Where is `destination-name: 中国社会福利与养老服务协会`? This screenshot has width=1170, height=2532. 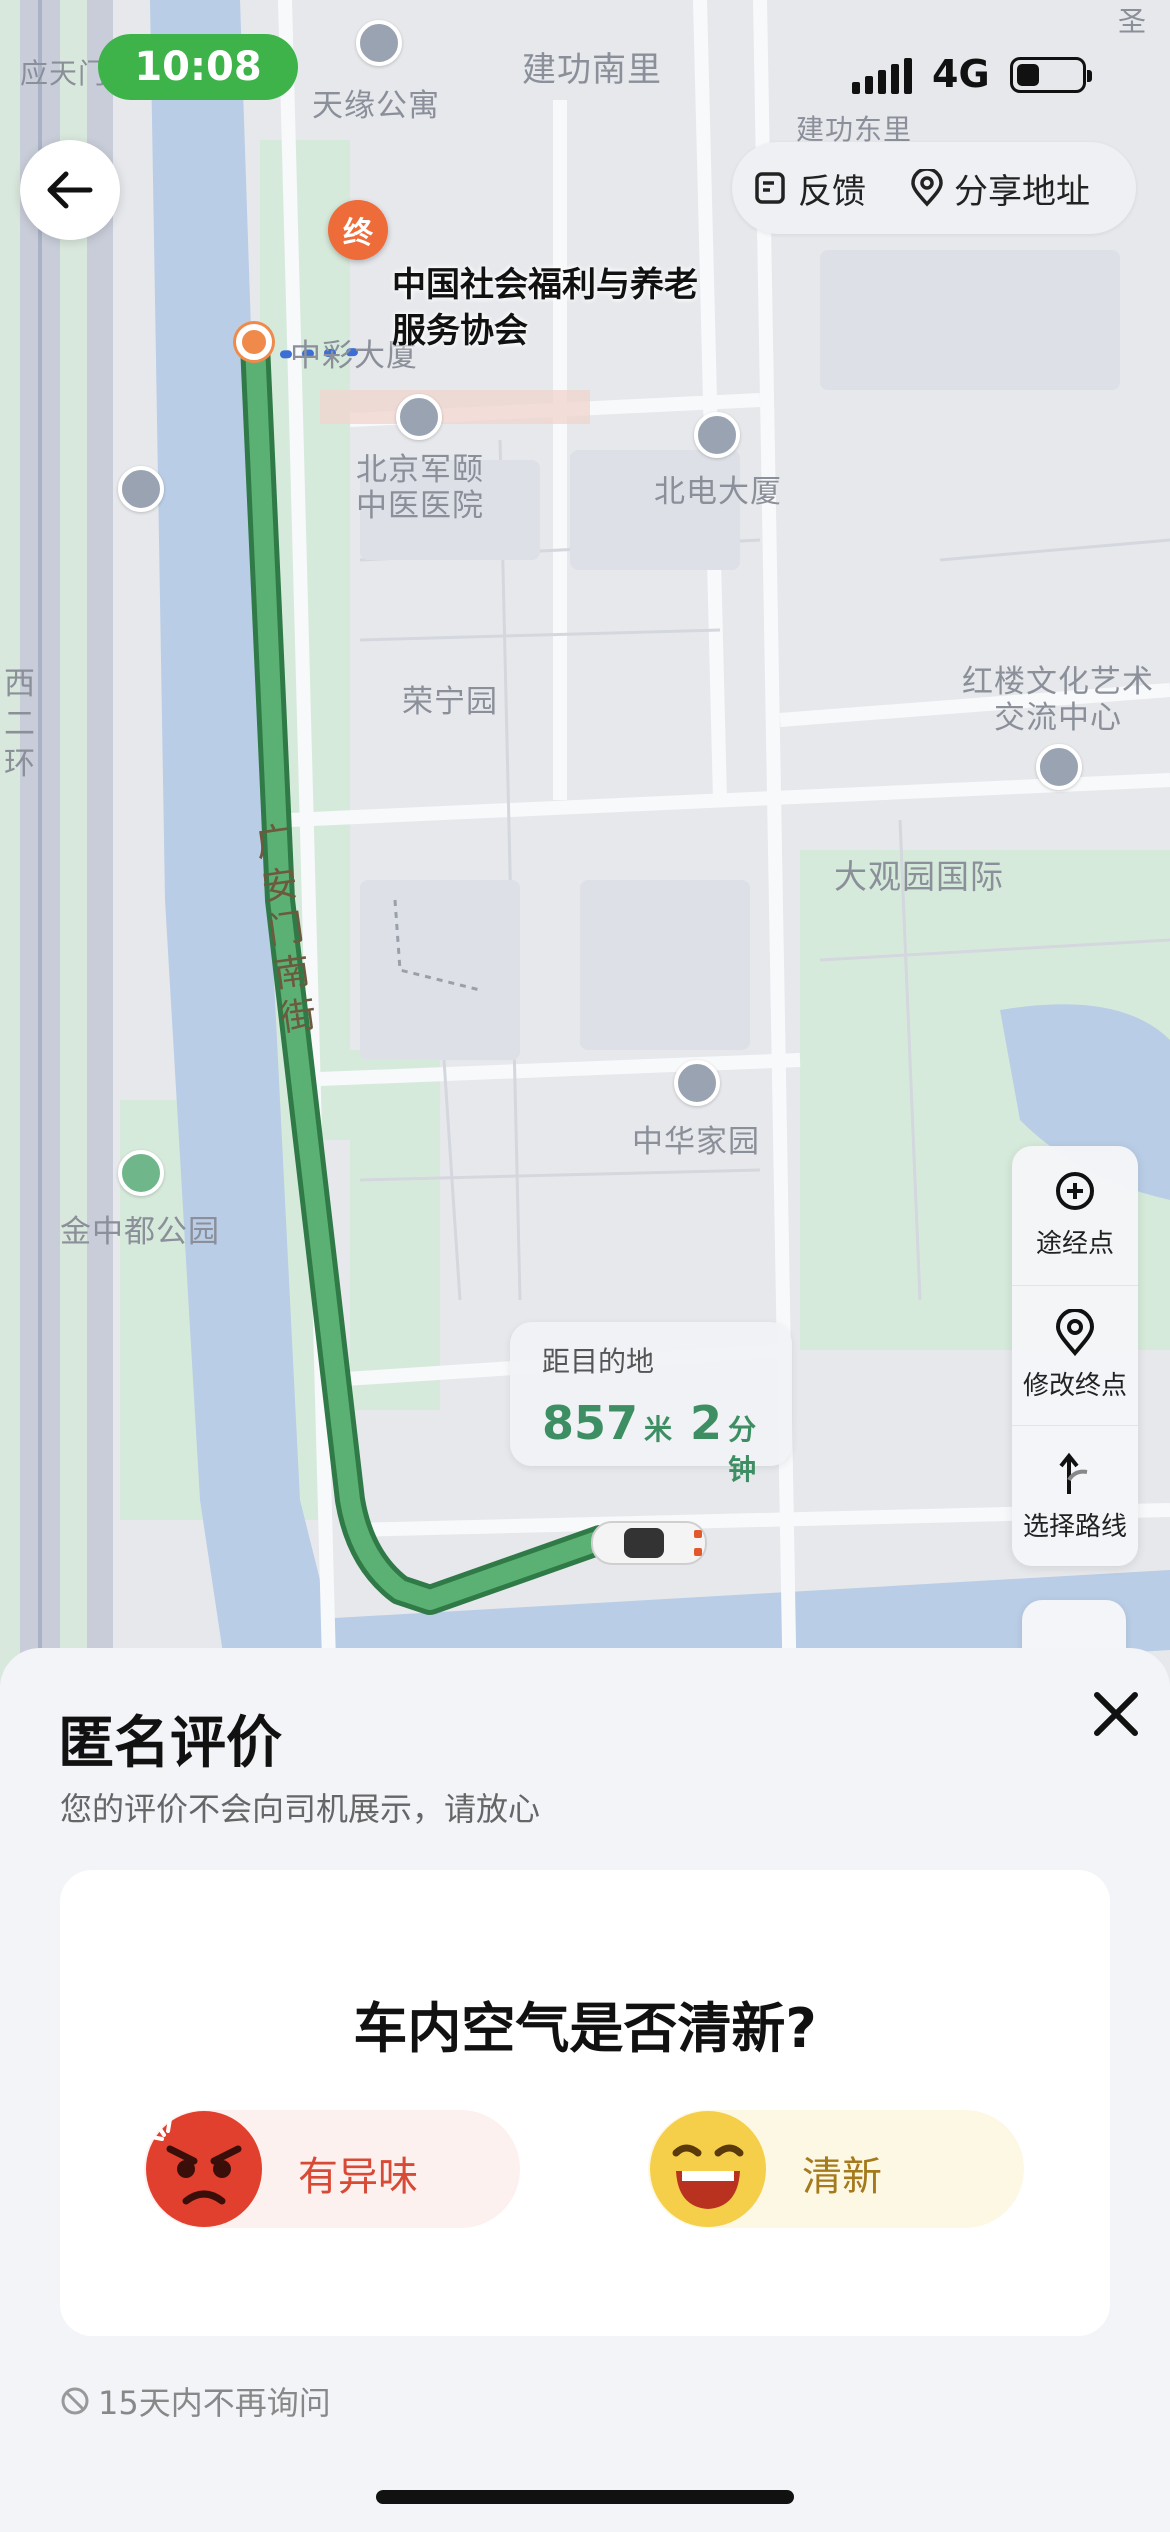 destination-name: 中国社会福利与养老服务协会 is located at coordinates (545, 308).